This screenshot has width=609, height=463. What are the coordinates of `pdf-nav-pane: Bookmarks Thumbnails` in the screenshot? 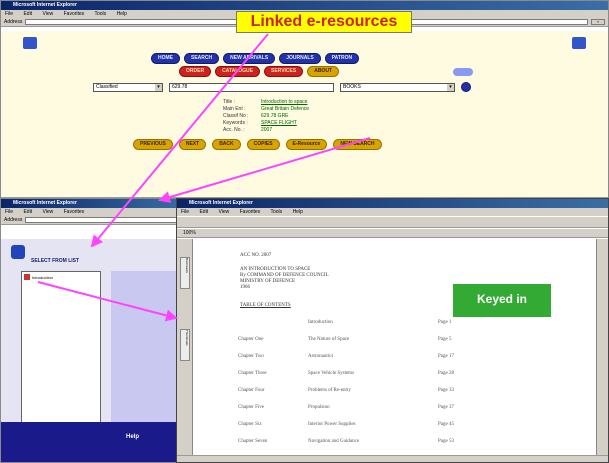 It's located at (185, 347).